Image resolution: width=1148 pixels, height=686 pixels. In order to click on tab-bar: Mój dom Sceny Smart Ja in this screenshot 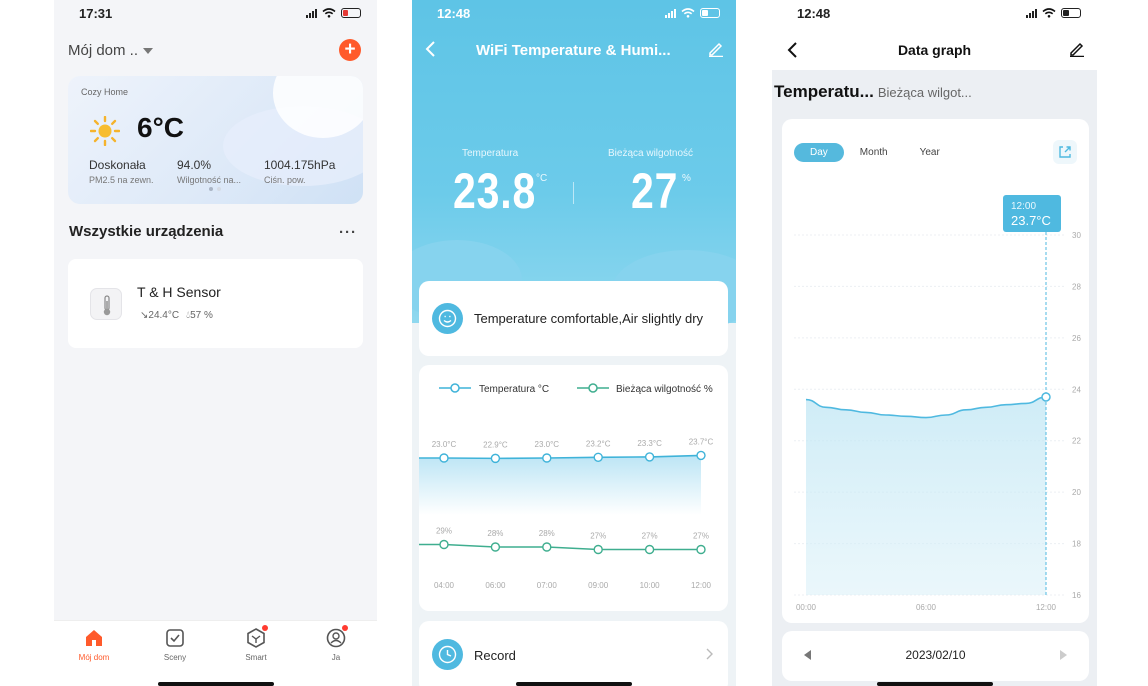, I will do `click(215, 653)`.